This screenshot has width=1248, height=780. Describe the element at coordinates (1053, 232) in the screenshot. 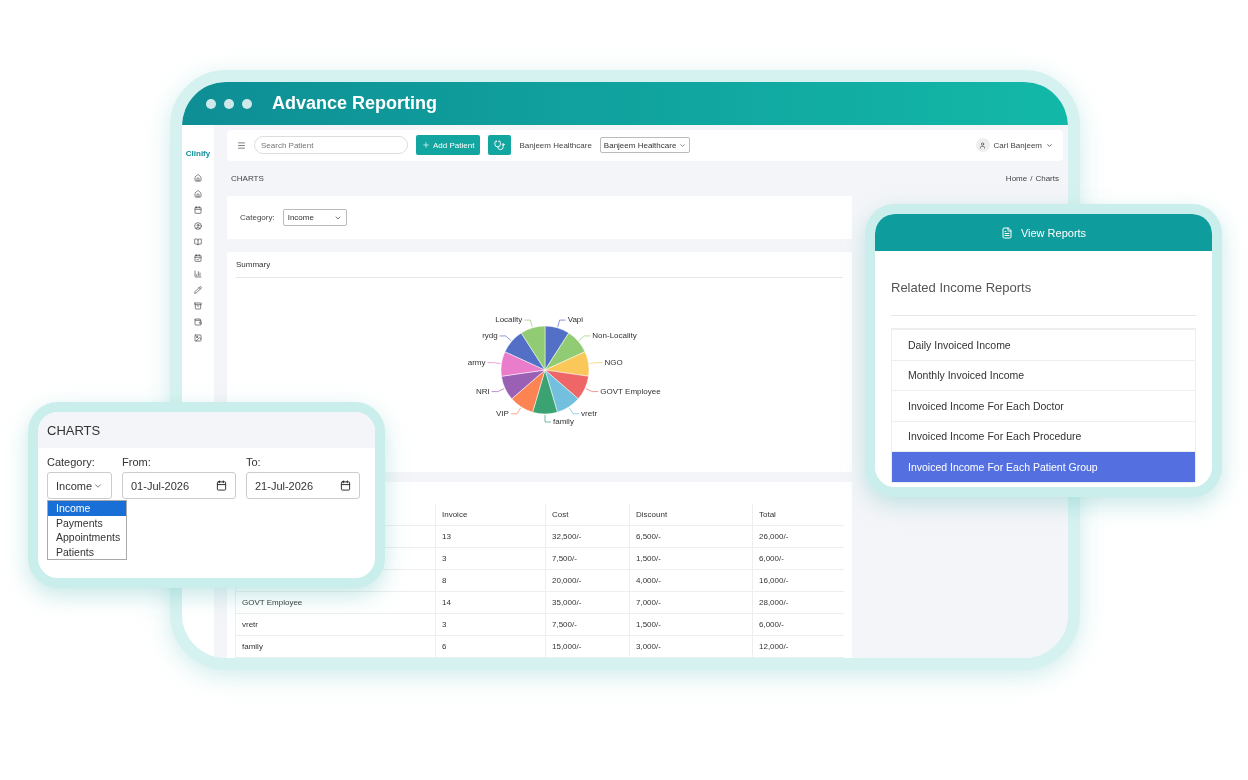

I see `card-header-title: View Reports` at that location.